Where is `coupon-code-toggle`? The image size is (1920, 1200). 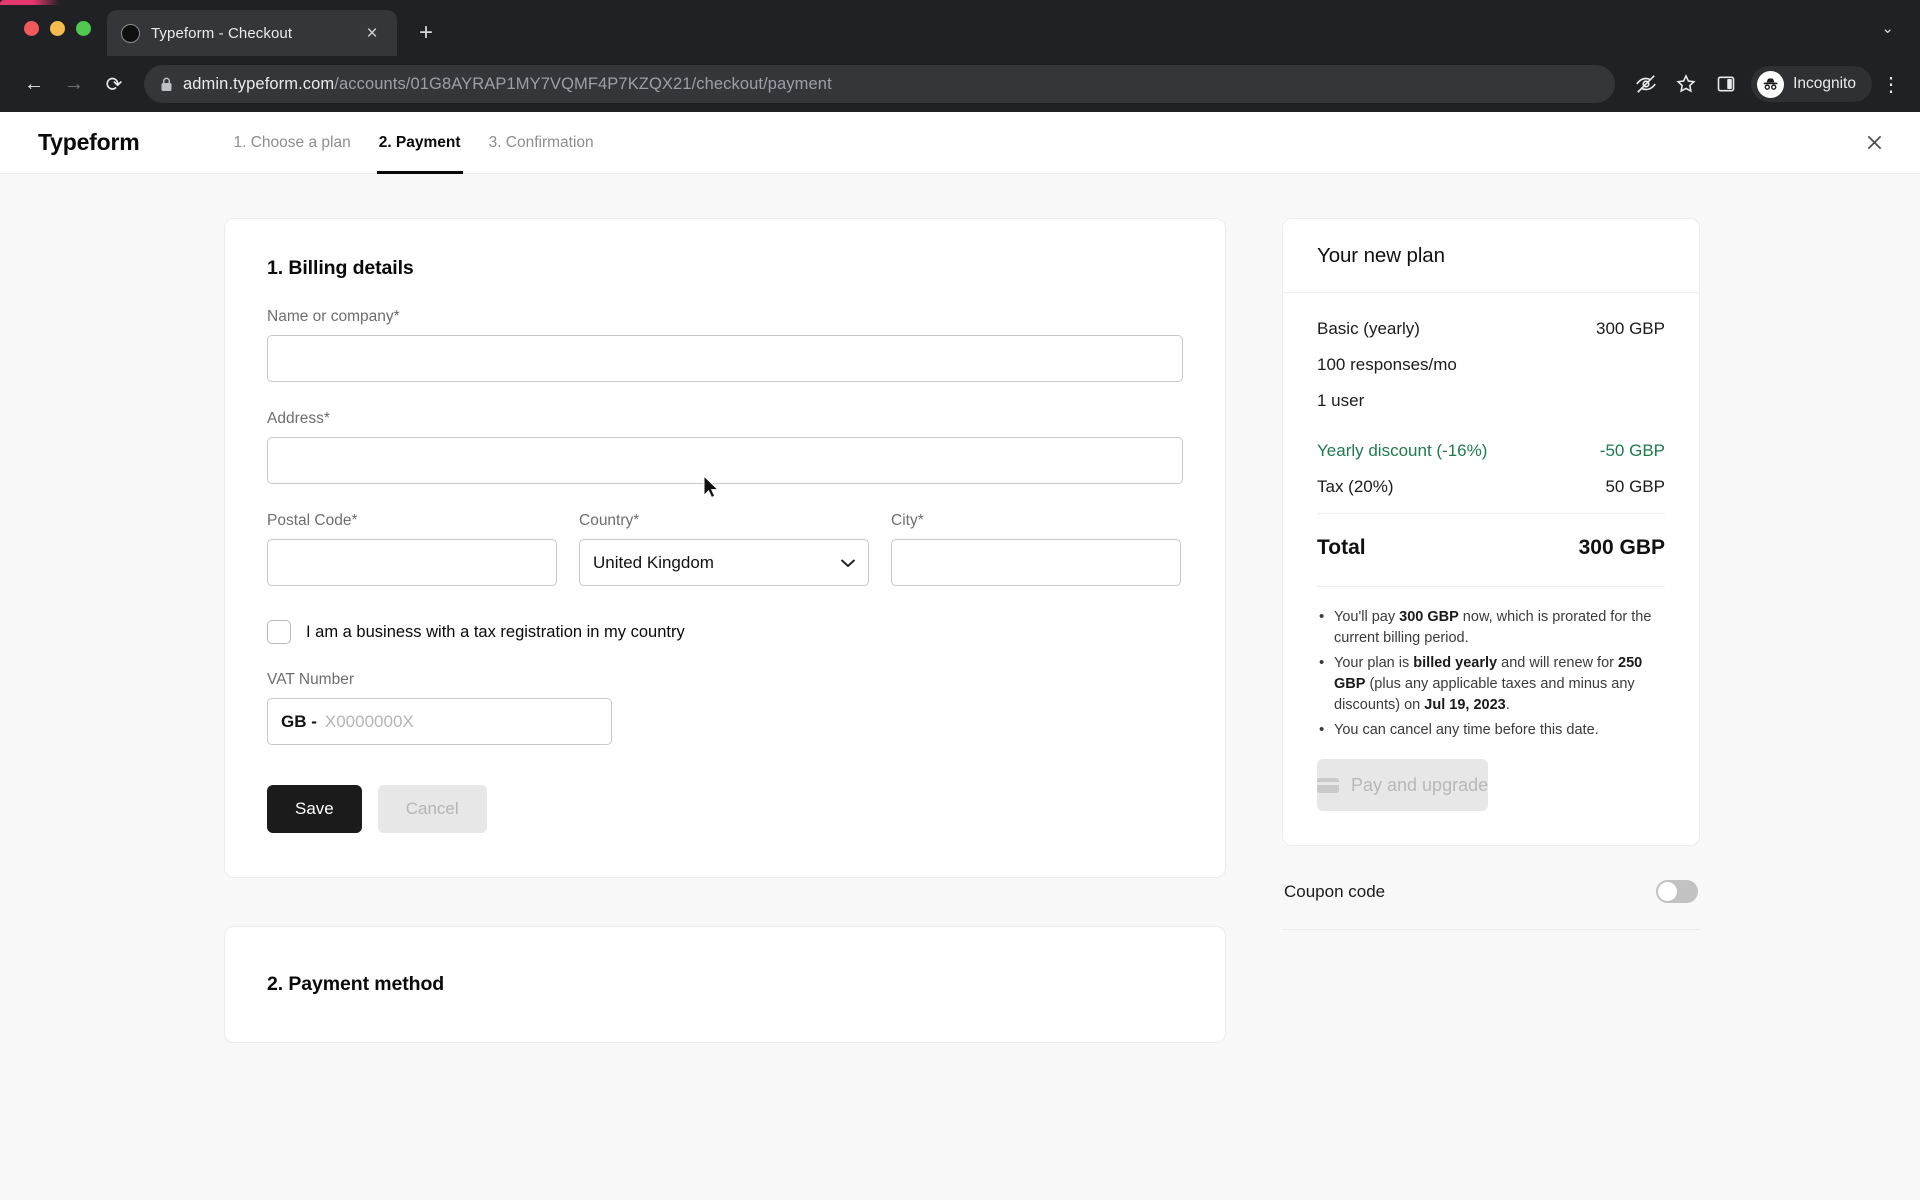
coupon-code-toggle is located at coordinates (1677, 892).